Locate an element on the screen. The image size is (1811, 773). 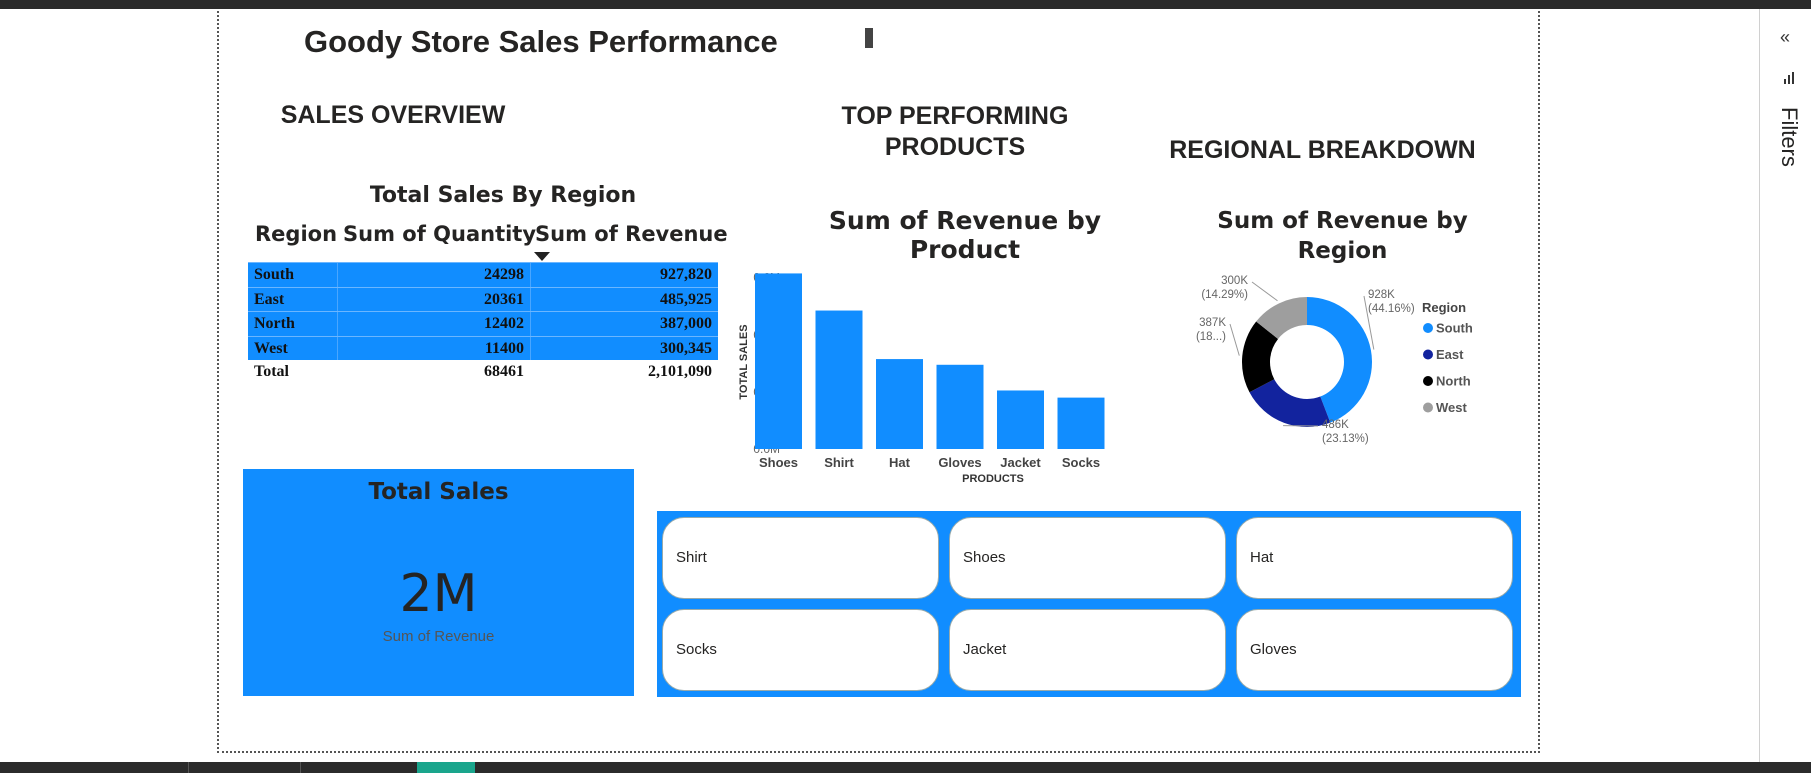
header-region: Region is located at coordinates (296, 234).